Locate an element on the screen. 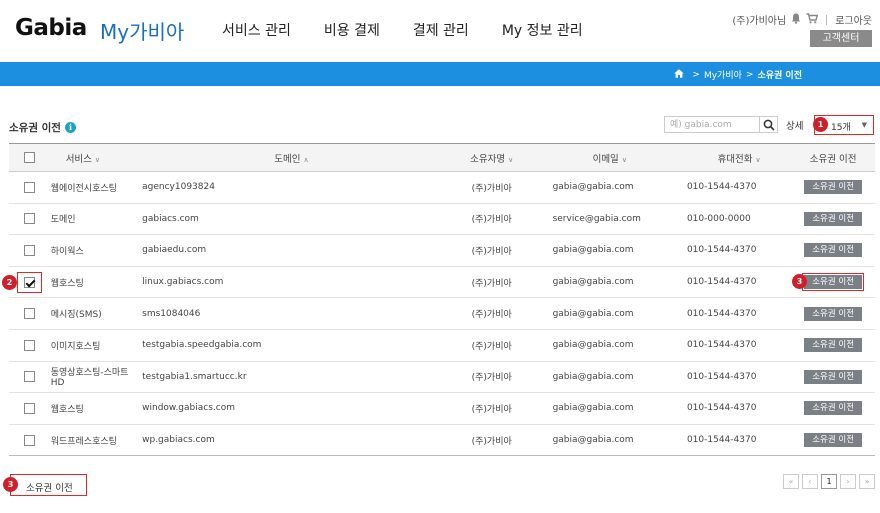 The width and height of the screenshot is (880, 513). header-domain: 도메인 ∧ is located at coordinates (290, 157).